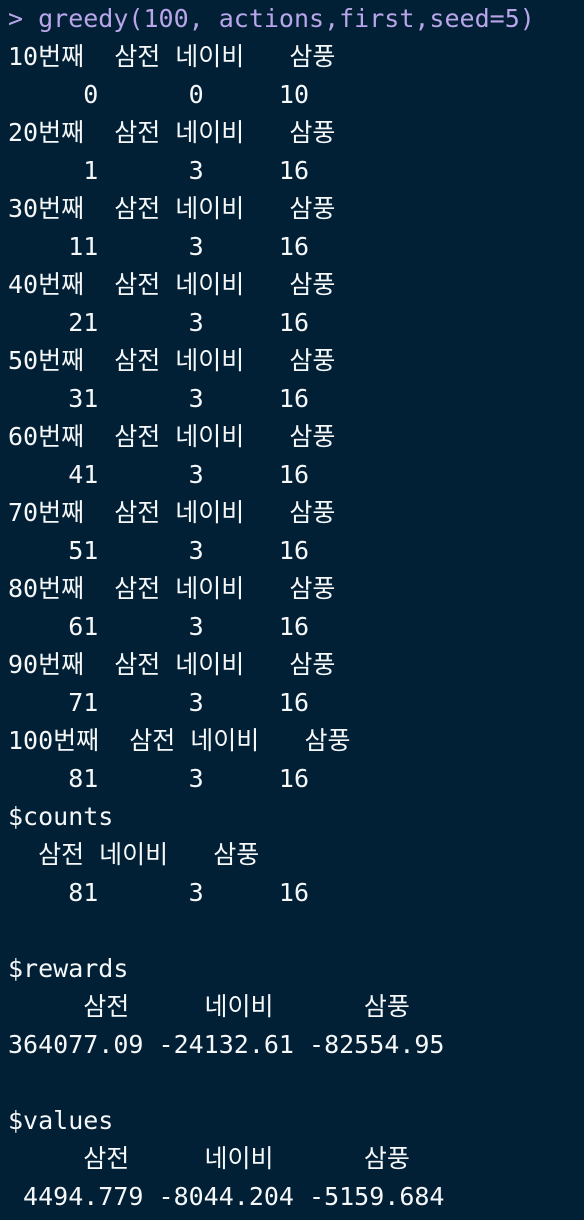 The height and width of the screenshot is (1220, 584). I want to click on output-line: 1 3 16, so click(159, 170).